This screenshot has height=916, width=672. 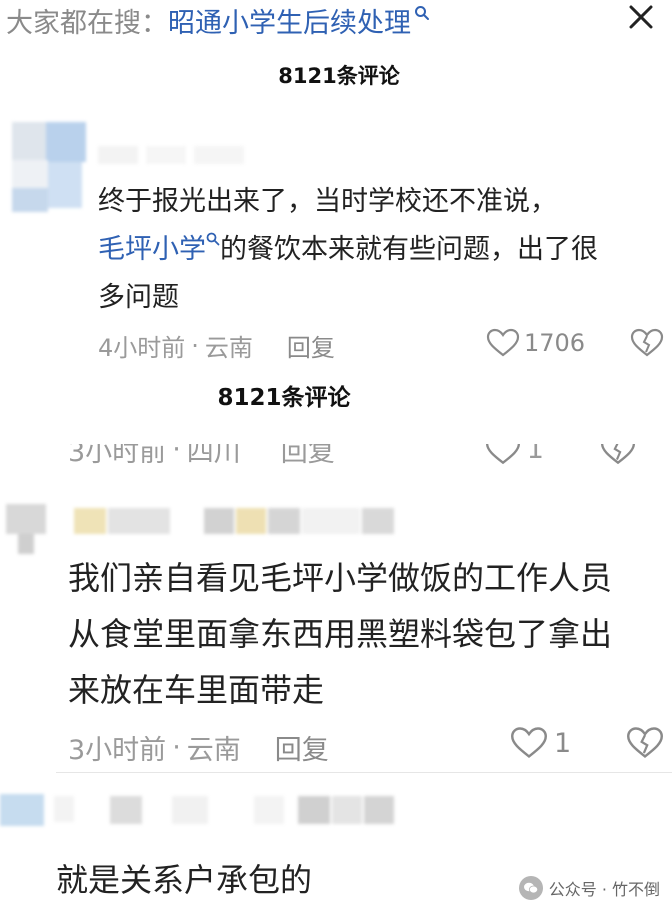 I want to click on comment-meta: 3小时前 · 云南 回复, so click(x=198, y=747).